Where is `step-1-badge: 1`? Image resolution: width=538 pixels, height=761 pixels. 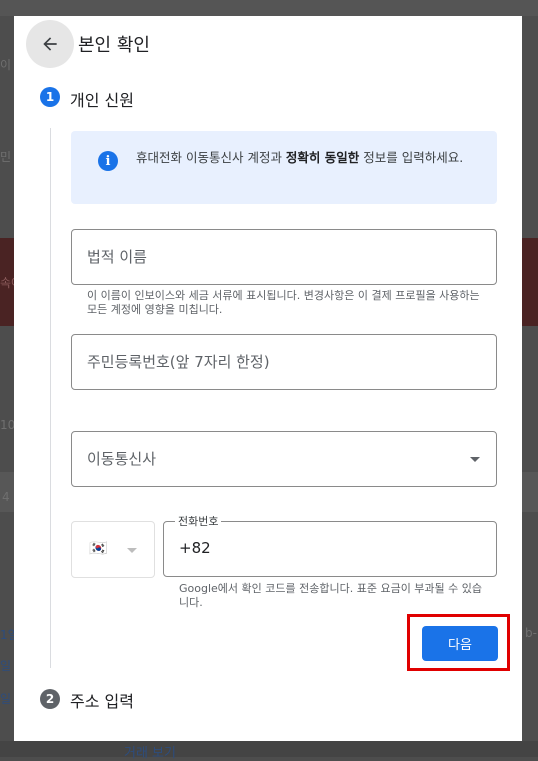 step-1-badge: 1 is located at coordinates (50, 97).